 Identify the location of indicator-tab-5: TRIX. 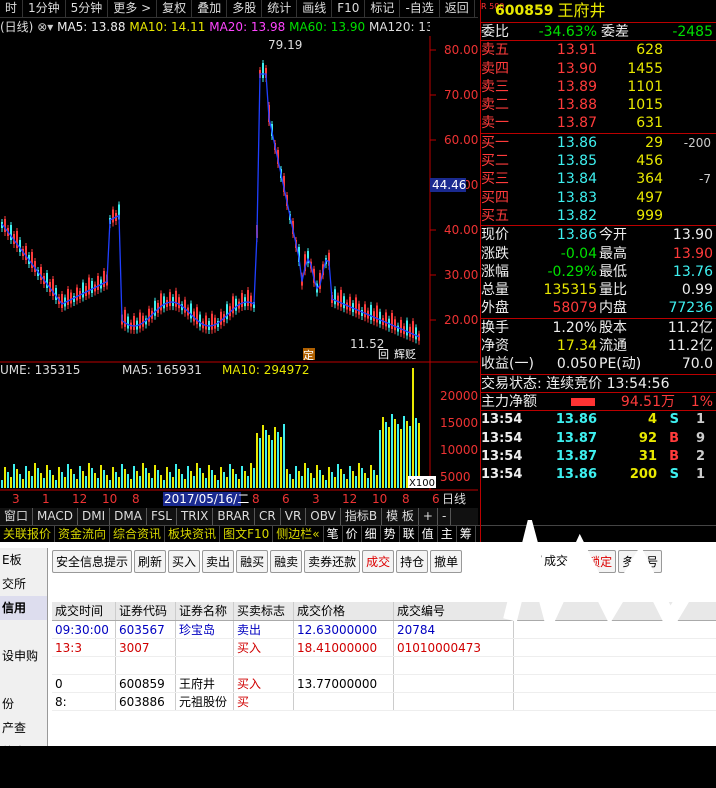
(195, 516).